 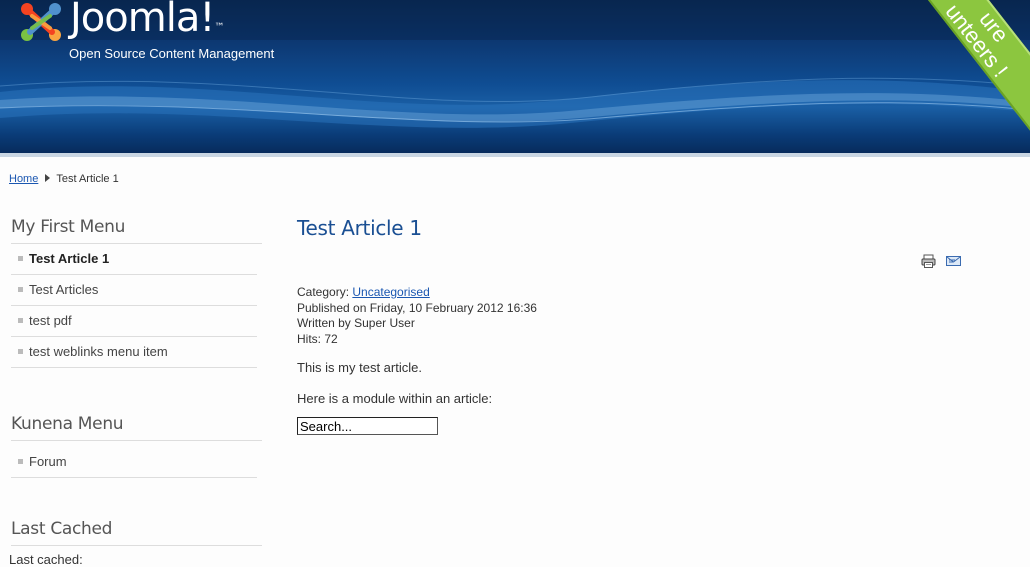 I want to click on menu-item-forum: Forum, so click(x=134, y=459).